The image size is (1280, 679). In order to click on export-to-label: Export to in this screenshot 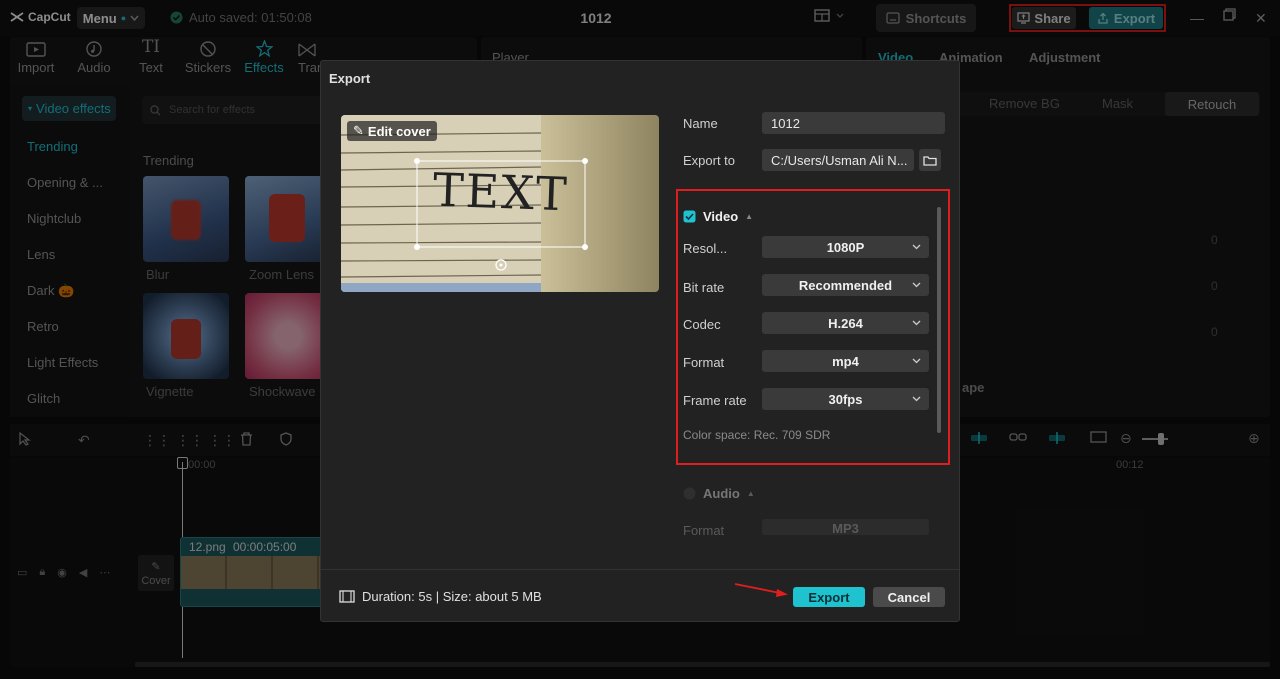, I will do `click(709, 160)`.